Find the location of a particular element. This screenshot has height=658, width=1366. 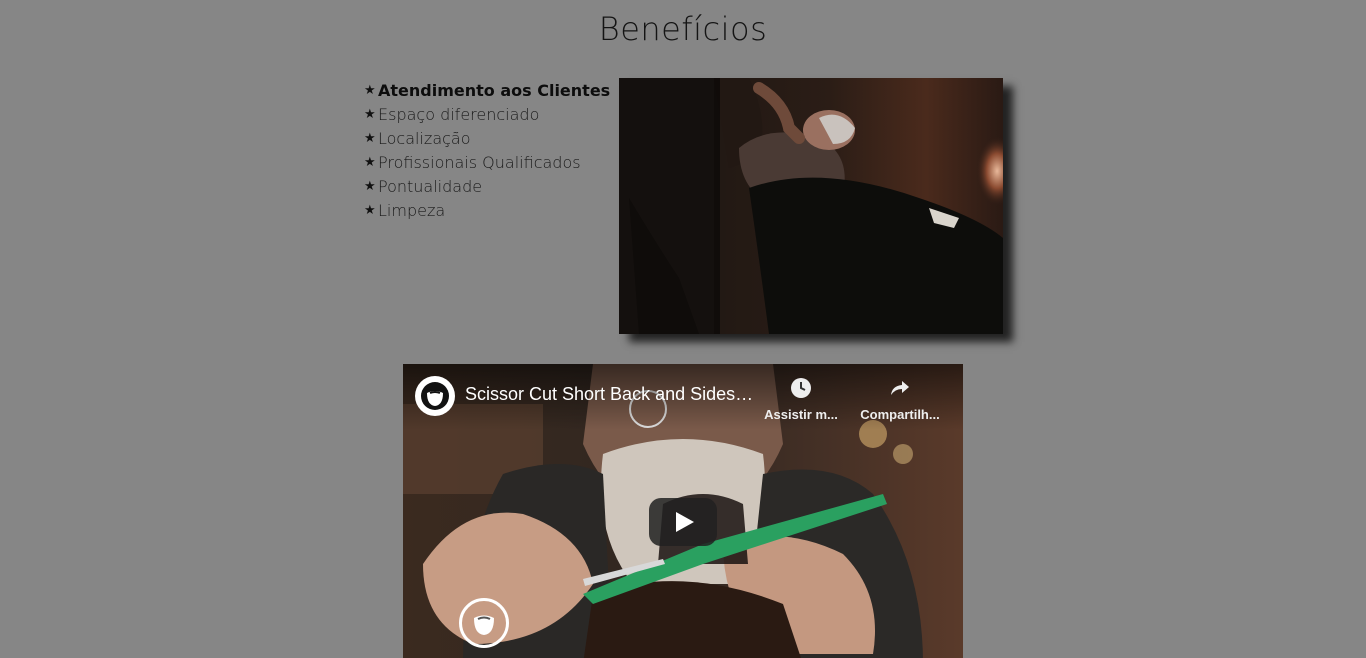

beard-watermark-icon is located at coordinates (484, 625).